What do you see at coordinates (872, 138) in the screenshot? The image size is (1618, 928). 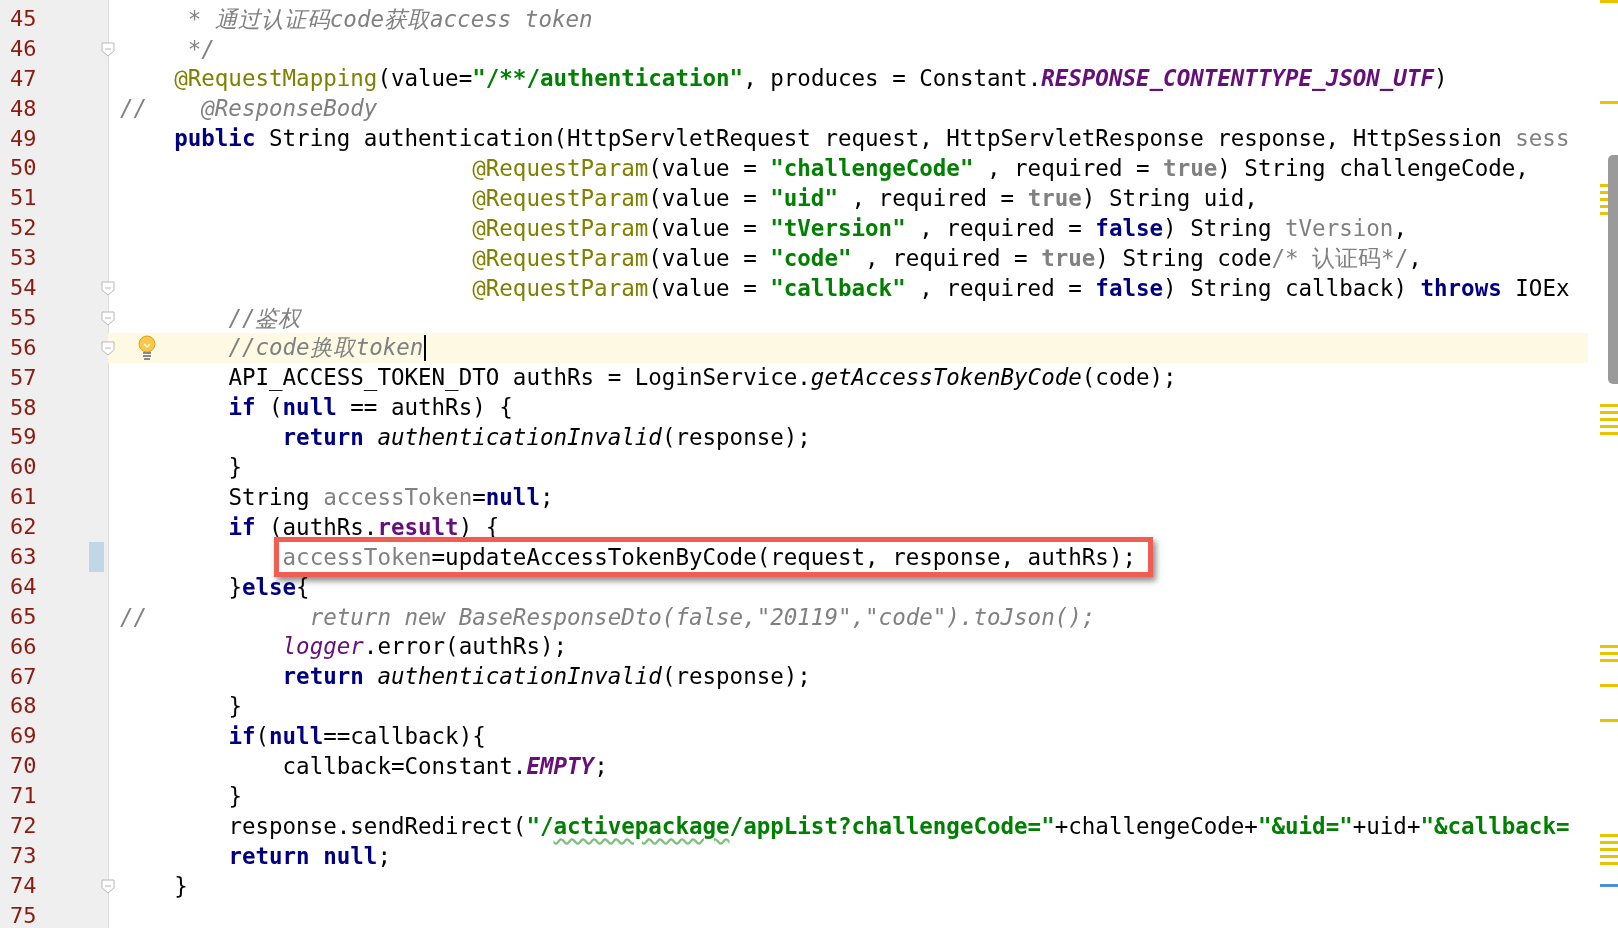 I see `code-line: public String authentication(HttpServletRequest request, HttpServletResponse response, HttpSession sess` at bounding box center [872, 138].